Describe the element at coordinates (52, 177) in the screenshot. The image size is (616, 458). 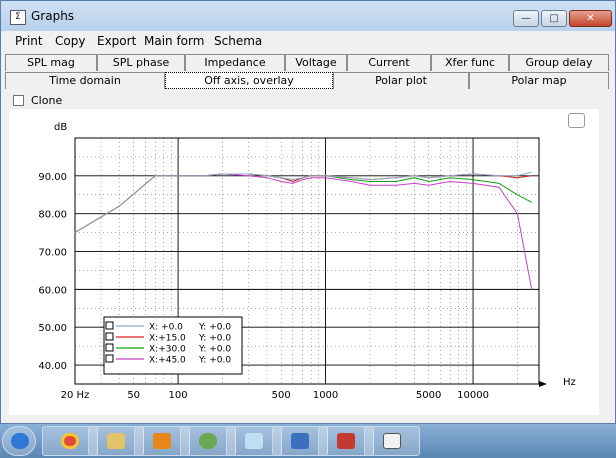
I see `y-tick-label: 90.00` at that location.